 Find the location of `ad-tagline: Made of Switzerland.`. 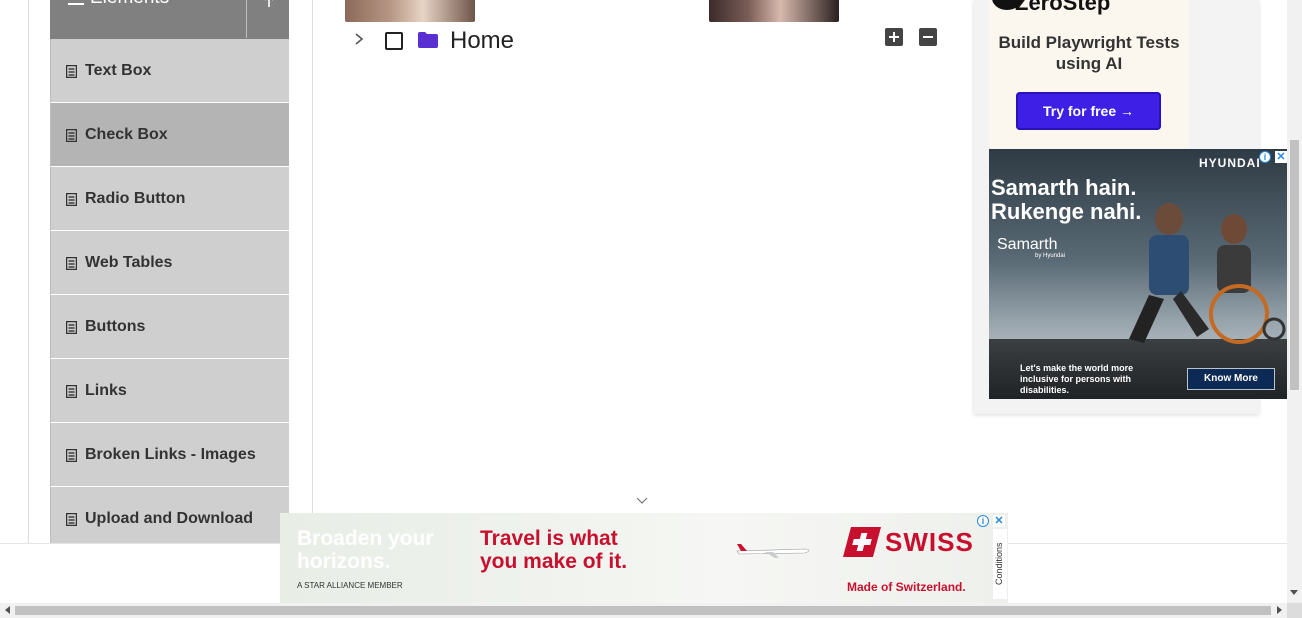

ad-tagline: Made of Switzerland. is located at coordinates (906, 587).